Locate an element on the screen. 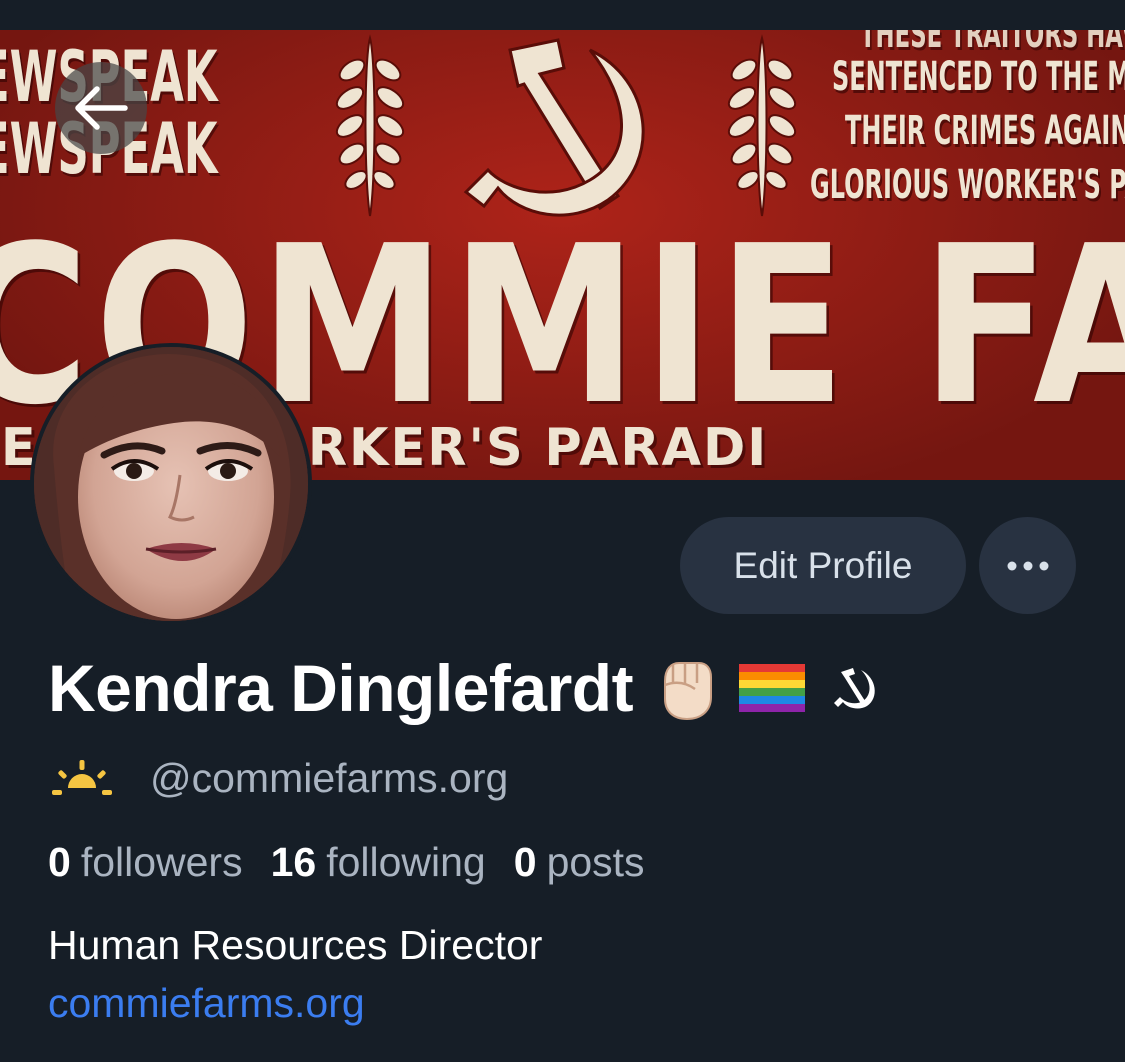 The image size is (1125, 1062). ellipsis-icon is located at coordinates (1027, 565).